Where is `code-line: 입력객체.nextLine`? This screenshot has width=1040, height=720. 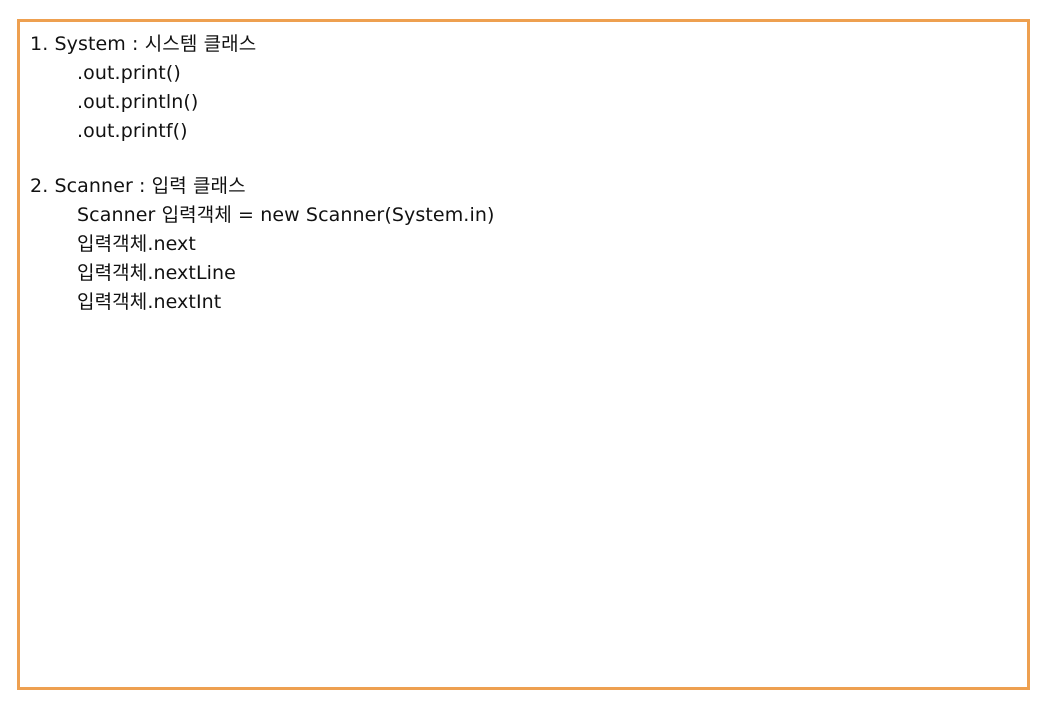
code-line: 입력객체.nextLine is located at coordinates (156, 273).